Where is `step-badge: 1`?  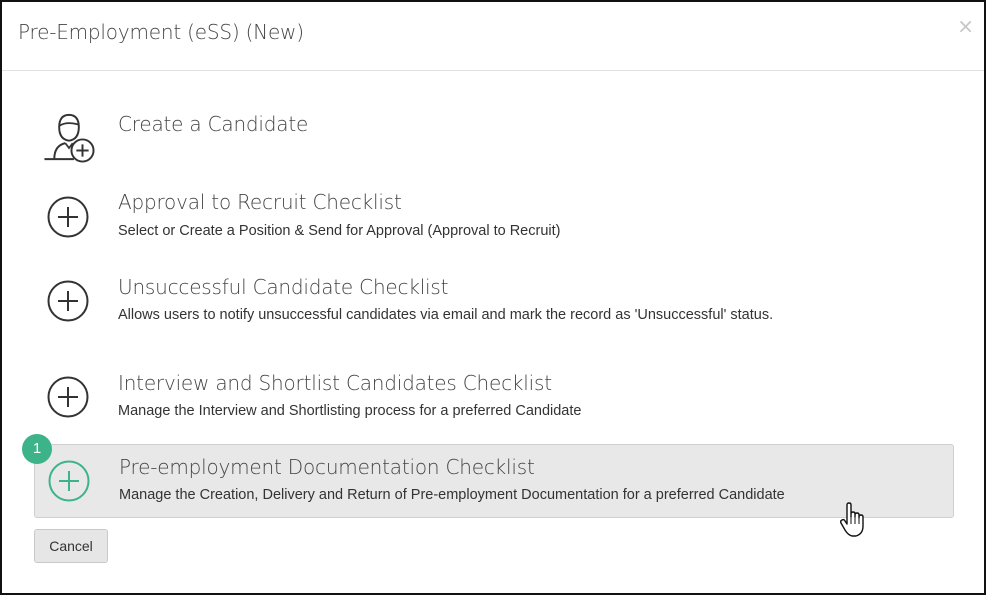
step-badge: 1 is located at coordinates (37, 449).